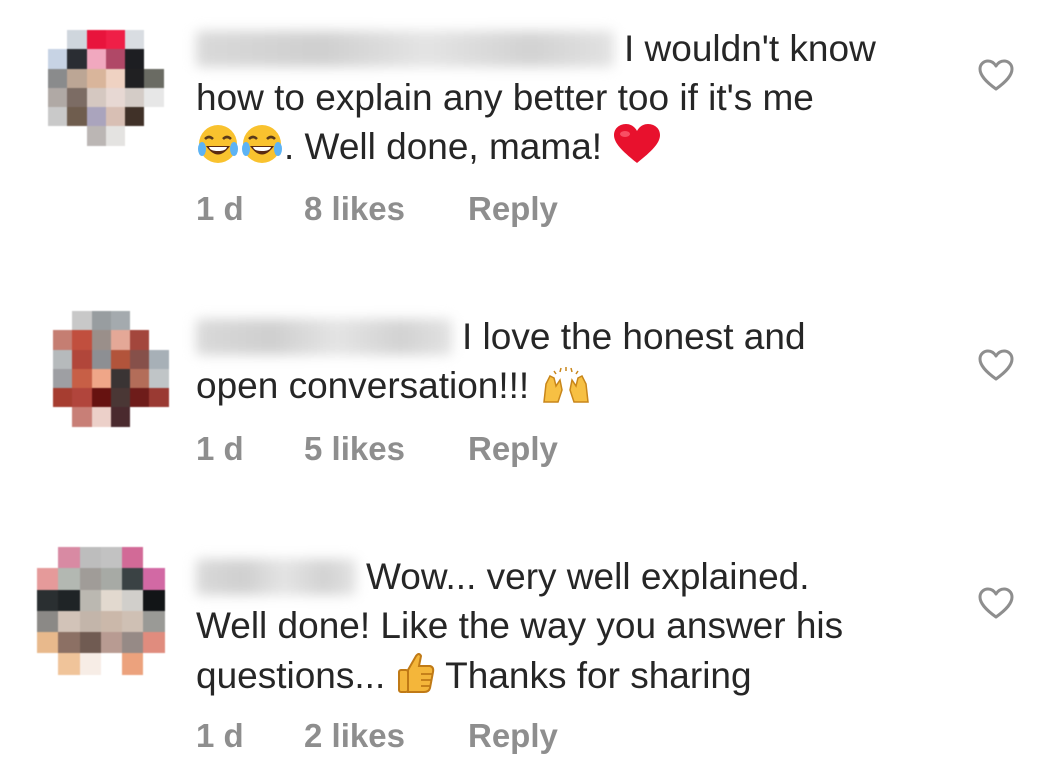 This screenshot has height=771, width=1039. I want to click on comment-text-line2: how to explain any better too if it's me, so click(505, 97).